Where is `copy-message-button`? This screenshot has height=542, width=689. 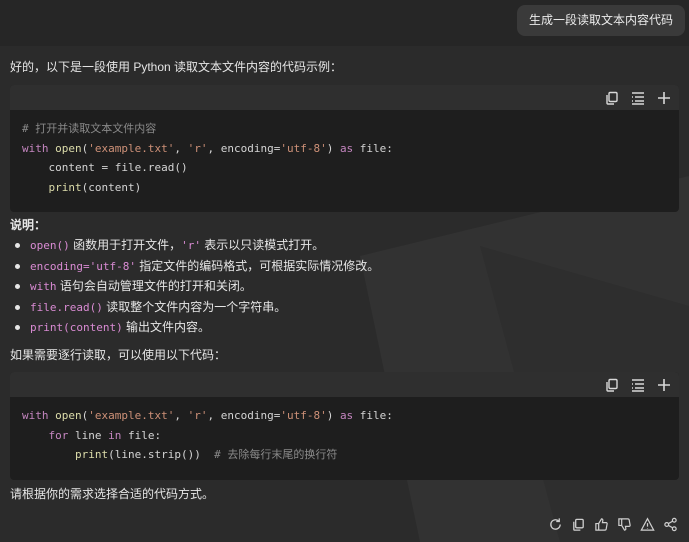
copy-message-button is located at coordinates (578, 524).